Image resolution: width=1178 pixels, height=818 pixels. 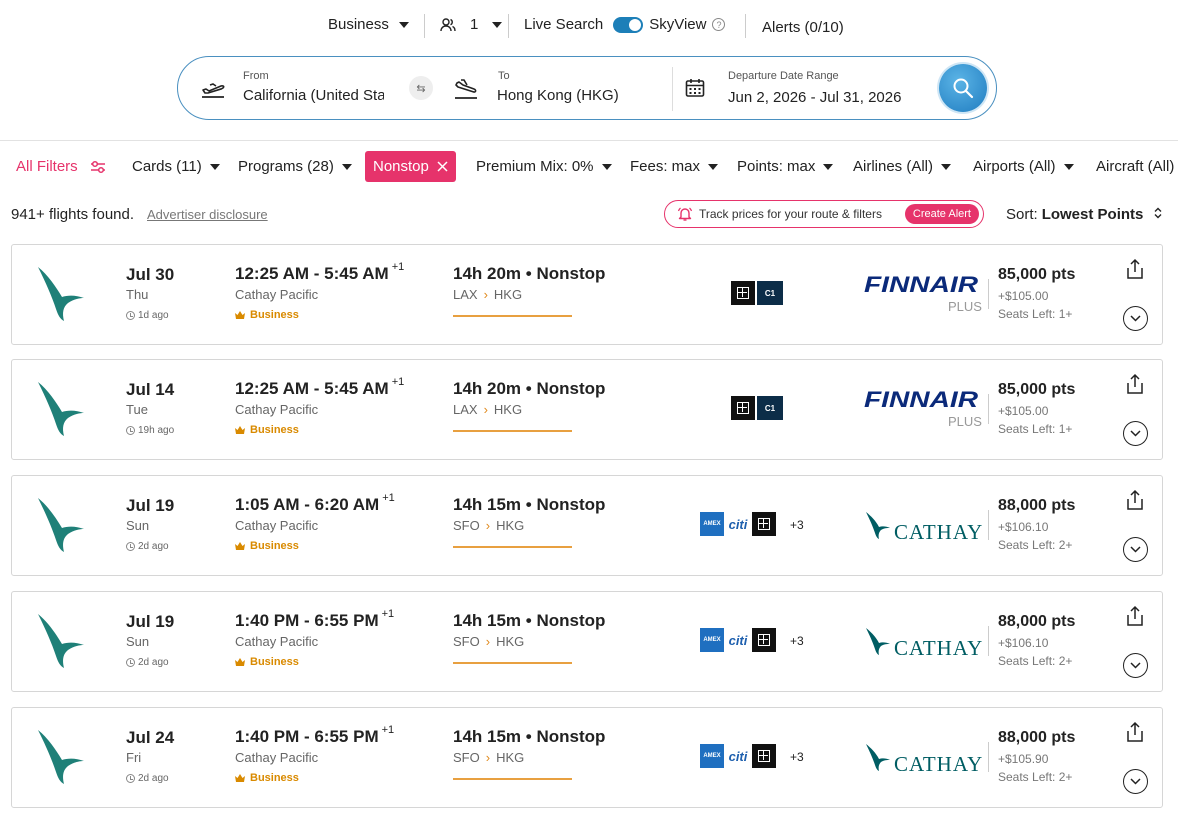 What do you see at coordinates (153, 778) in the screenshot?
I see `updated-ago-text: 2d ago` at bounding box center [153, 778].